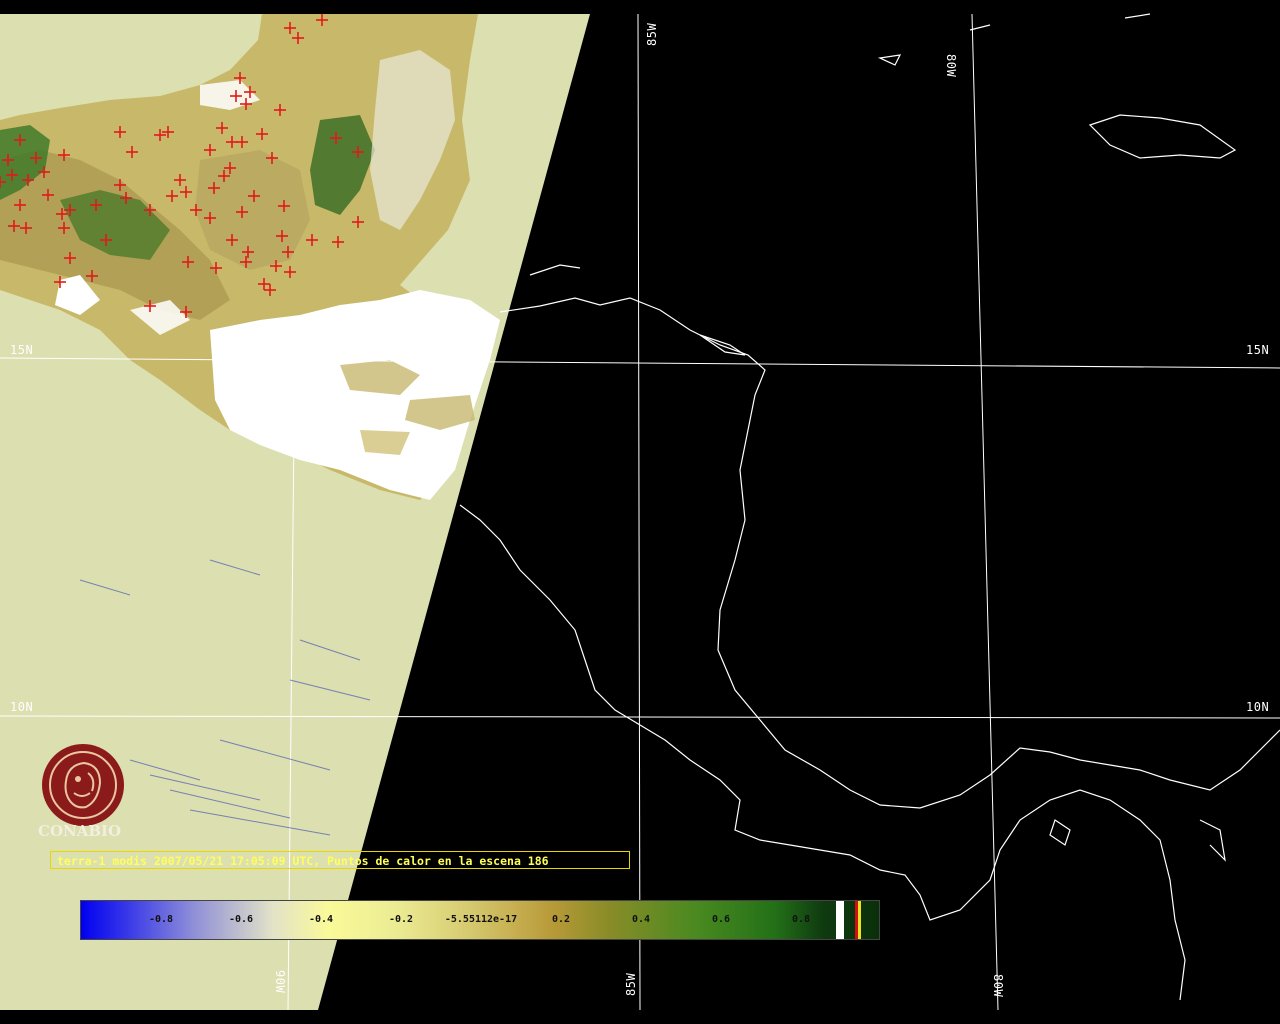 This screenshot has height=1024, width=1280. What do you see at coordinates (1258, 707) in the screenshot?
I see `latitude-label-right-10n: 10N` at bounding box center [1258, 707].